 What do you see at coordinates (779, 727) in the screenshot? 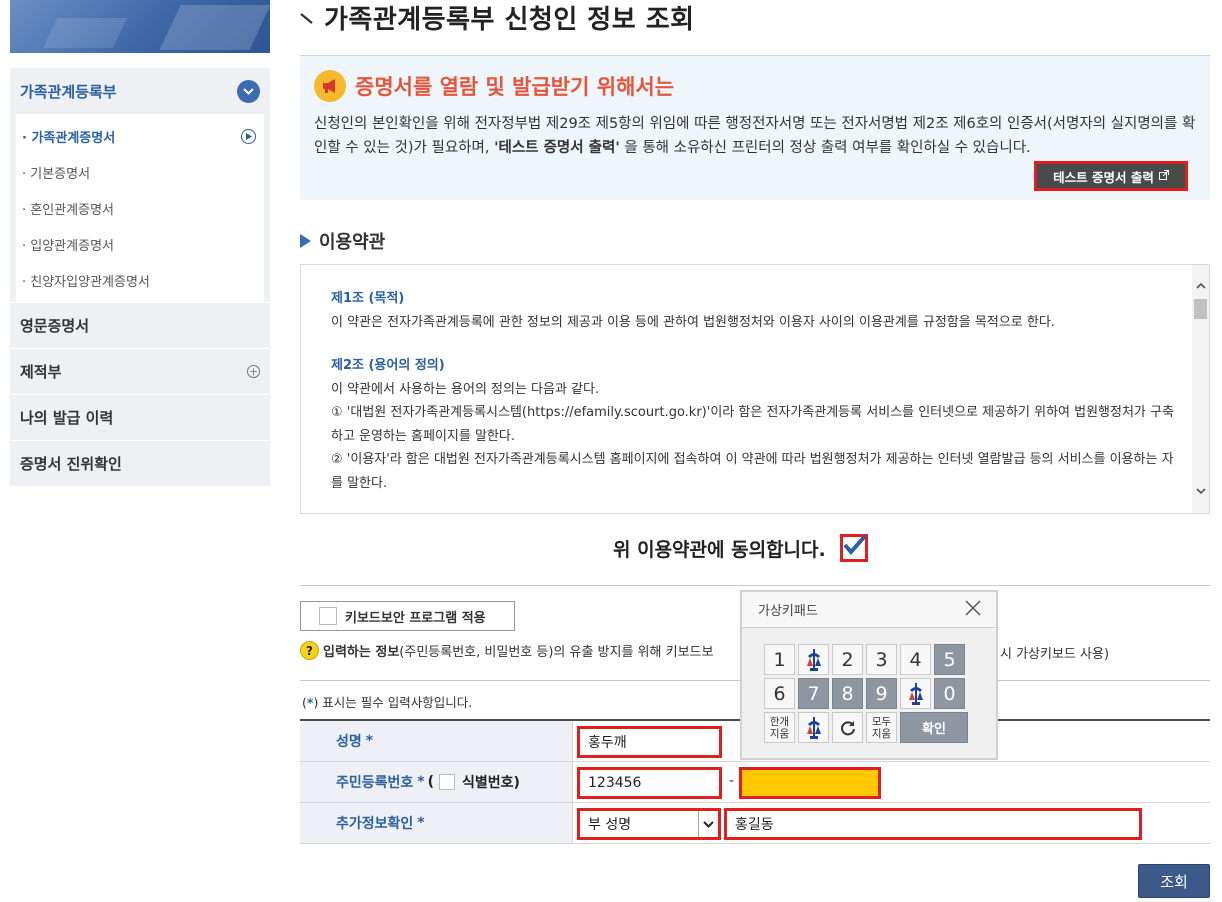
I see `keypad-backspace-key: 한개 지움` at bounding box center [779, 727].